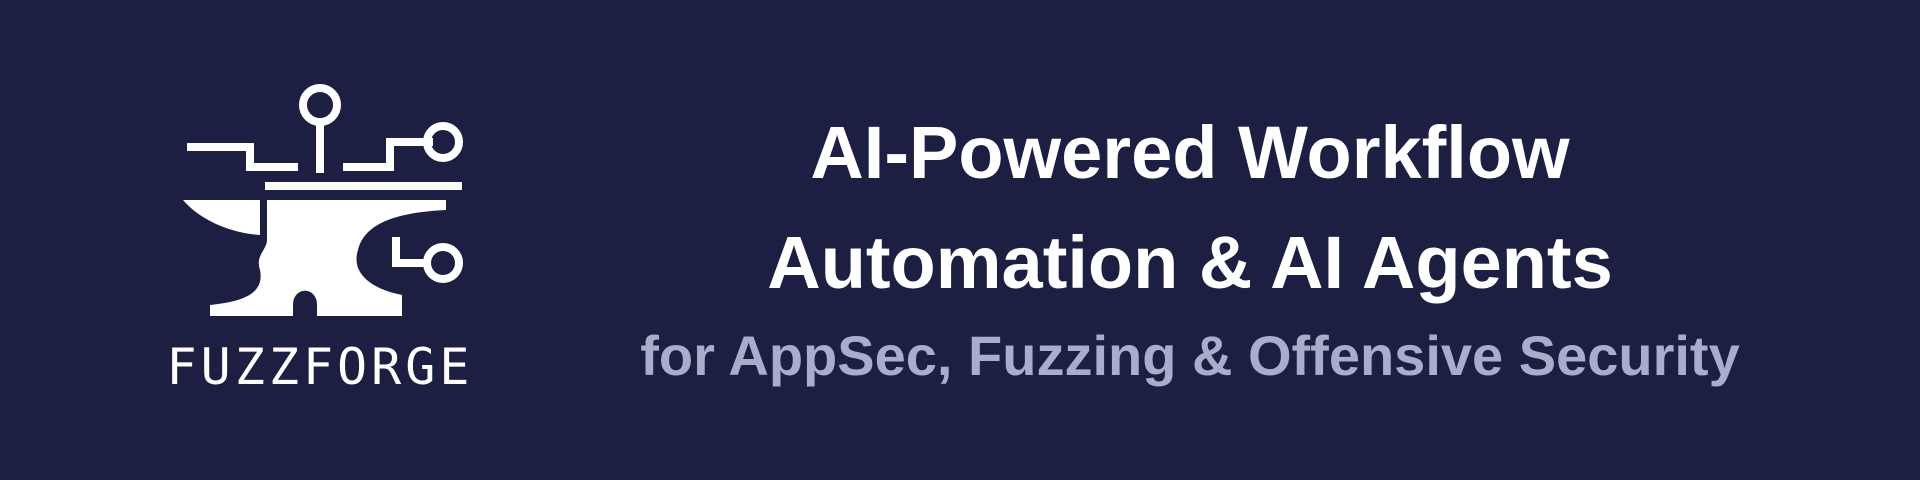  Describe the element at coordinates (1190, 355) in the screenshot. I see `headline-subtitle: for AppSec, Fuzzing & Offensive Security` at that location.